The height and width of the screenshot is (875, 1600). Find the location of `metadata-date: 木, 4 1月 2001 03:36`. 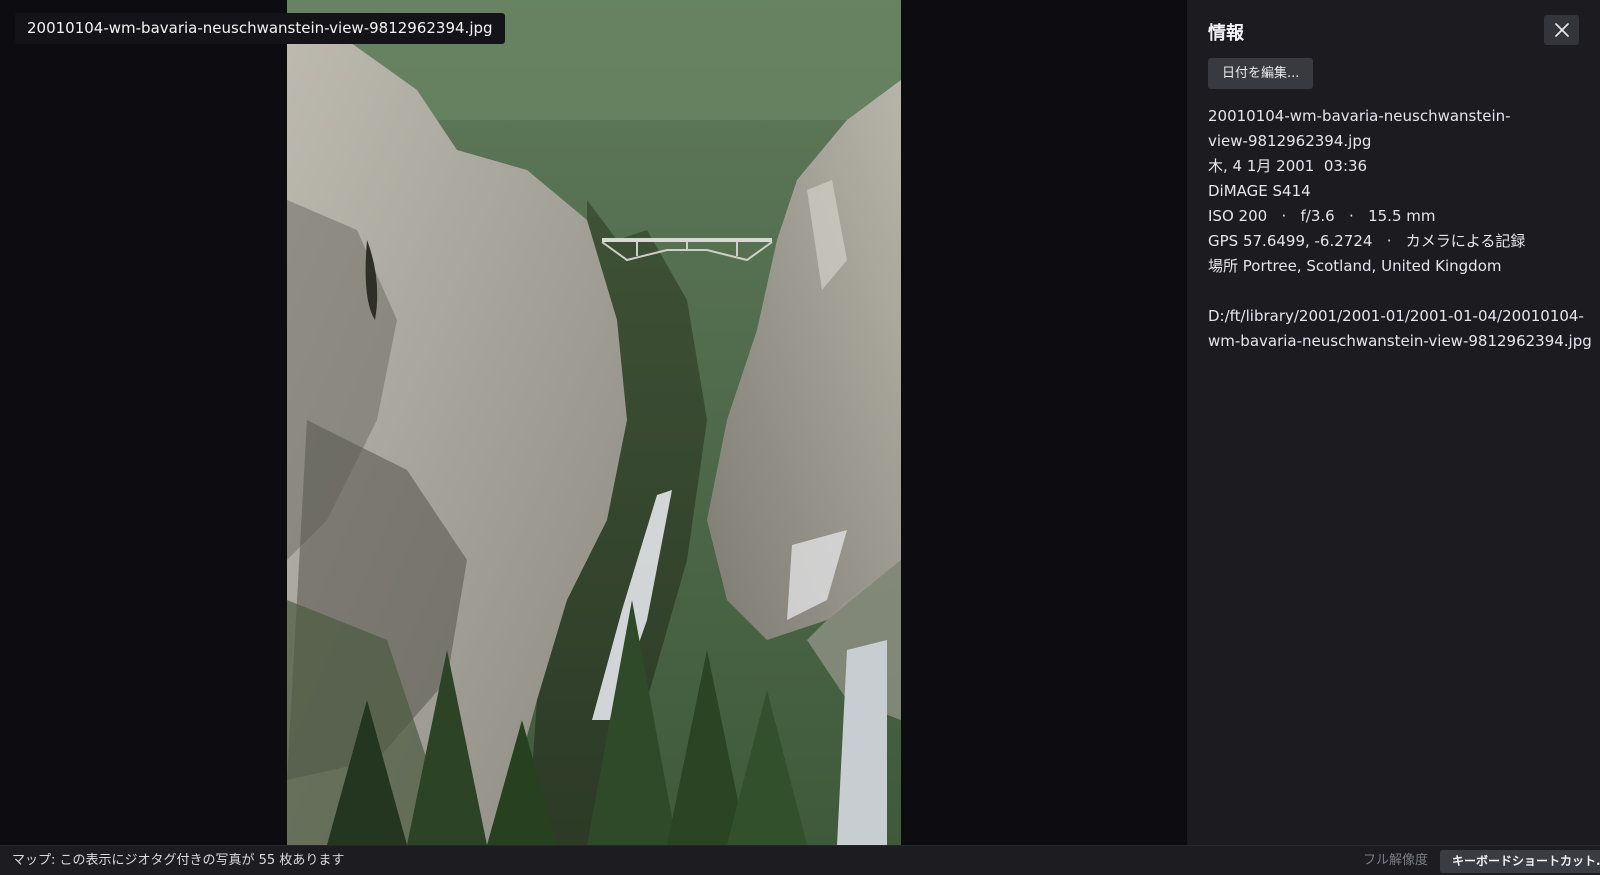

metadata-date: 木, 4 1月 2001 03:36 is located at coordinates (1288, 166).